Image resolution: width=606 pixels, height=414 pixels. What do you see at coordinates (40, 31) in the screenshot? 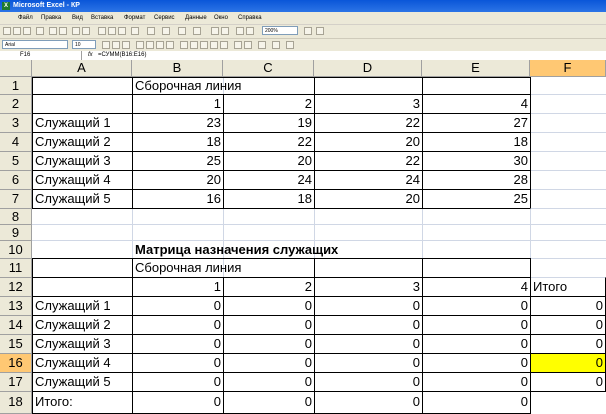
I see `permission-icon` at bounding box center [40, 31].